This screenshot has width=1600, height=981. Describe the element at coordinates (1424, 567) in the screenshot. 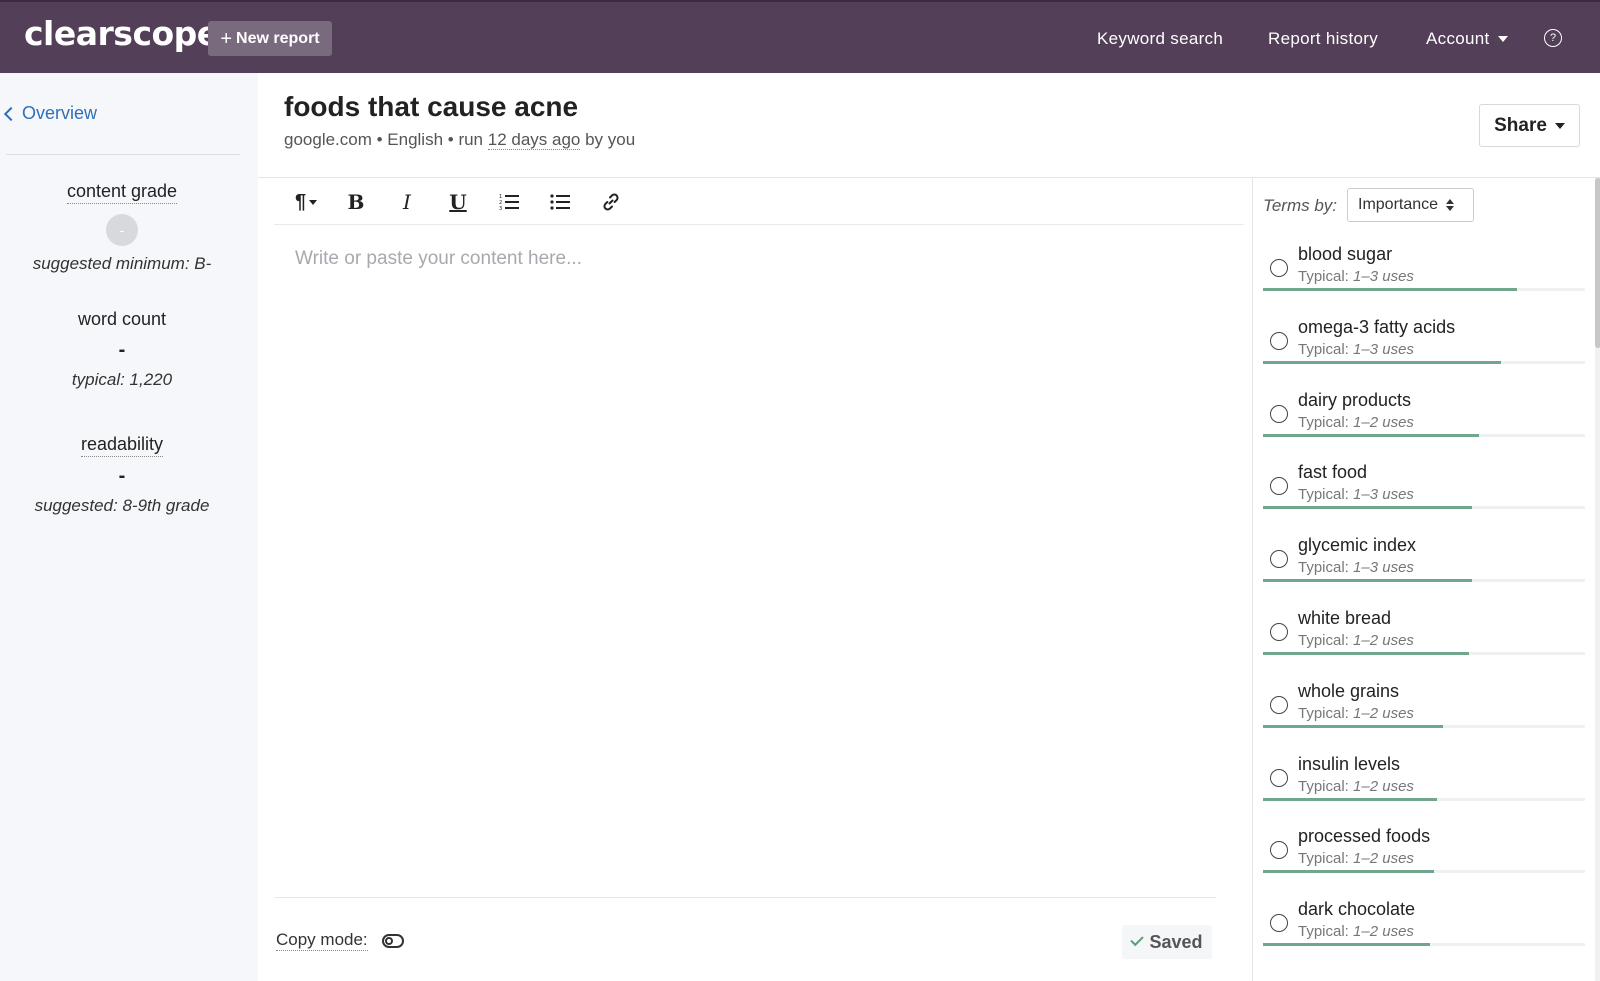

I see `term-item: glycemic index Typical: 1–3 uses` at that location.